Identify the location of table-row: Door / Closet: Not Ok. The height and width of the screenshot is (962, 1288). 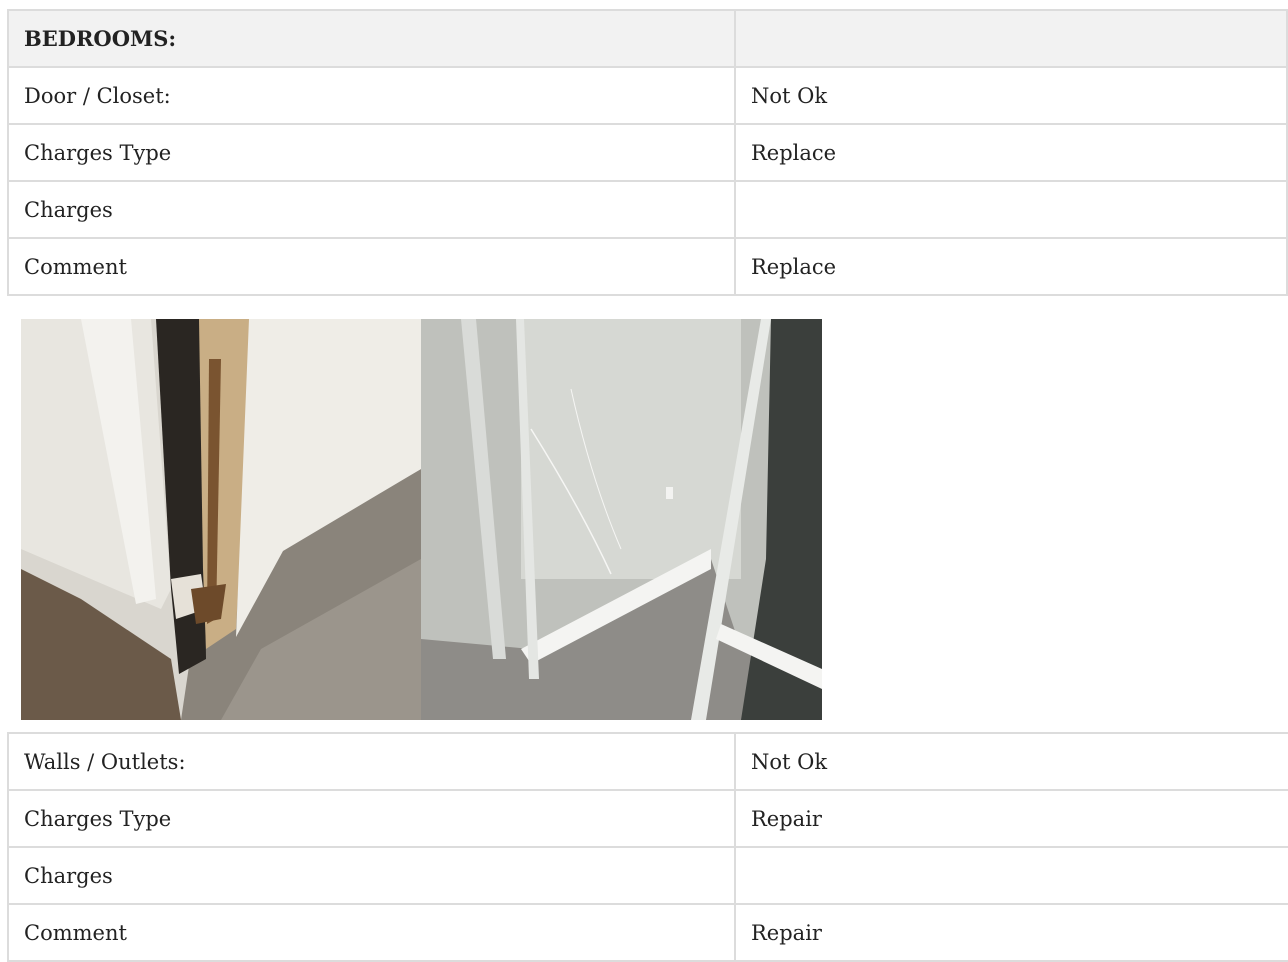
(647, 95).